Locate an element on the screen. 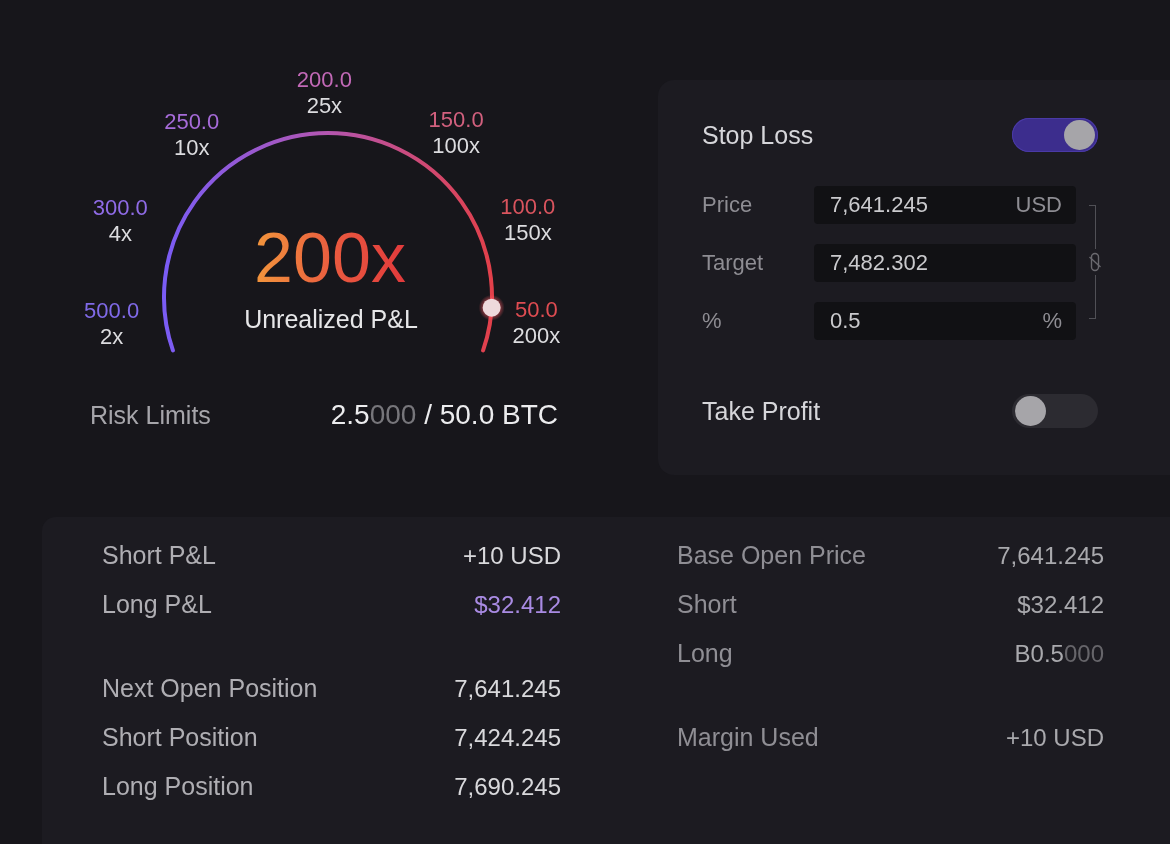 The image size is (1170, 844). tick-price-label: 50.0 is located at coordinates (536, 309).